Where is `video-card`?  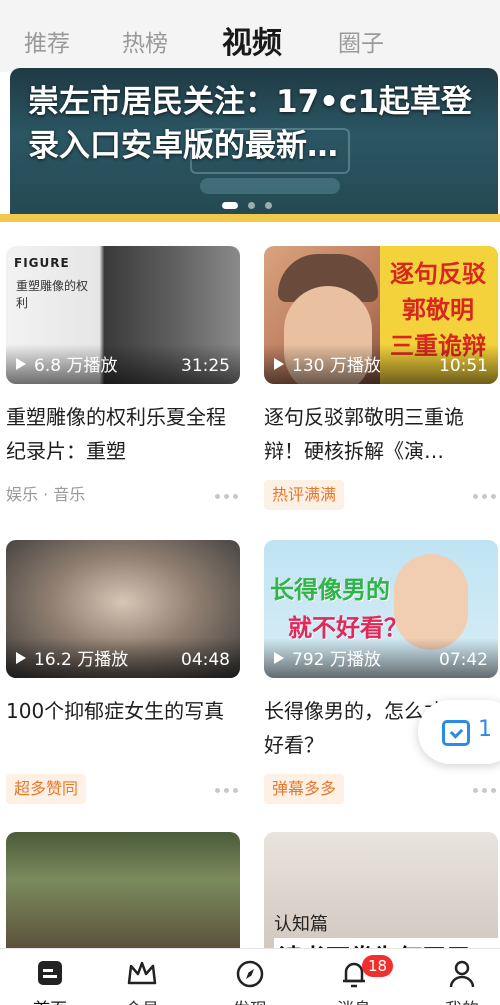 video-card is located at coordinates (123, 892).